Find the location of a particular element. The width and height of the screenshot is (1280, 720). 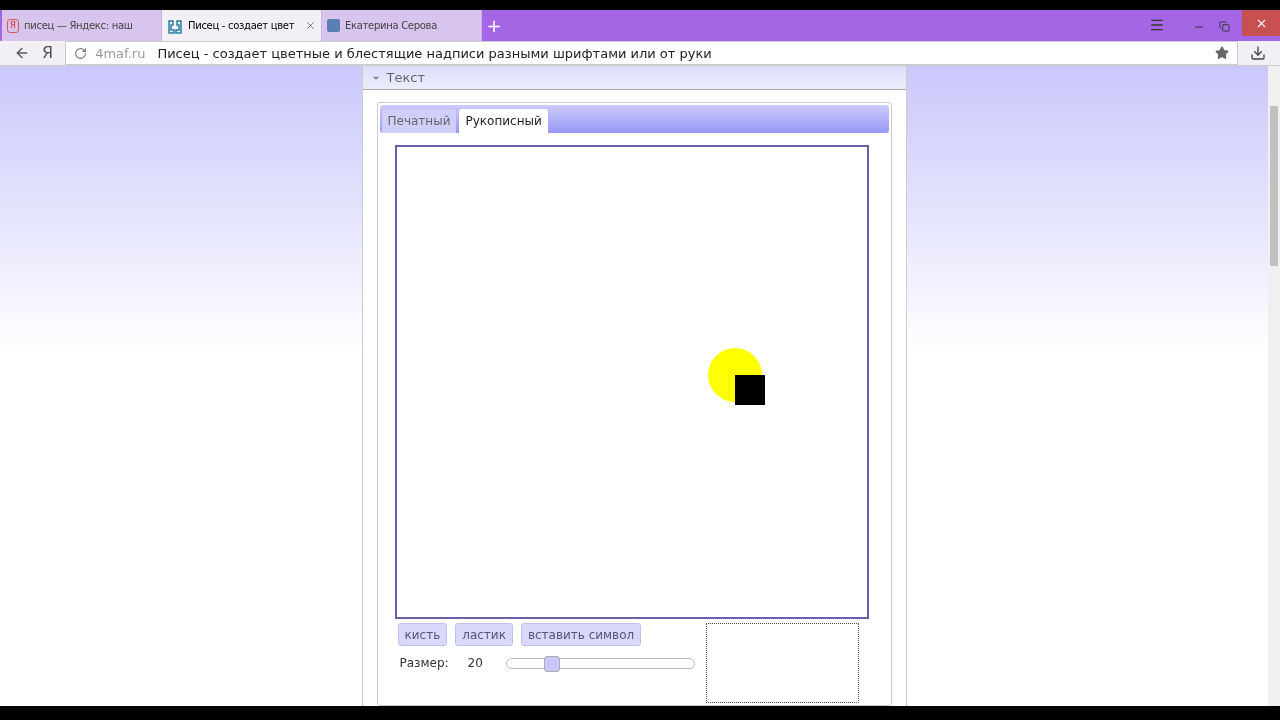

browser-tab: Писец - создает цвет is located at coordinates (242, 26).